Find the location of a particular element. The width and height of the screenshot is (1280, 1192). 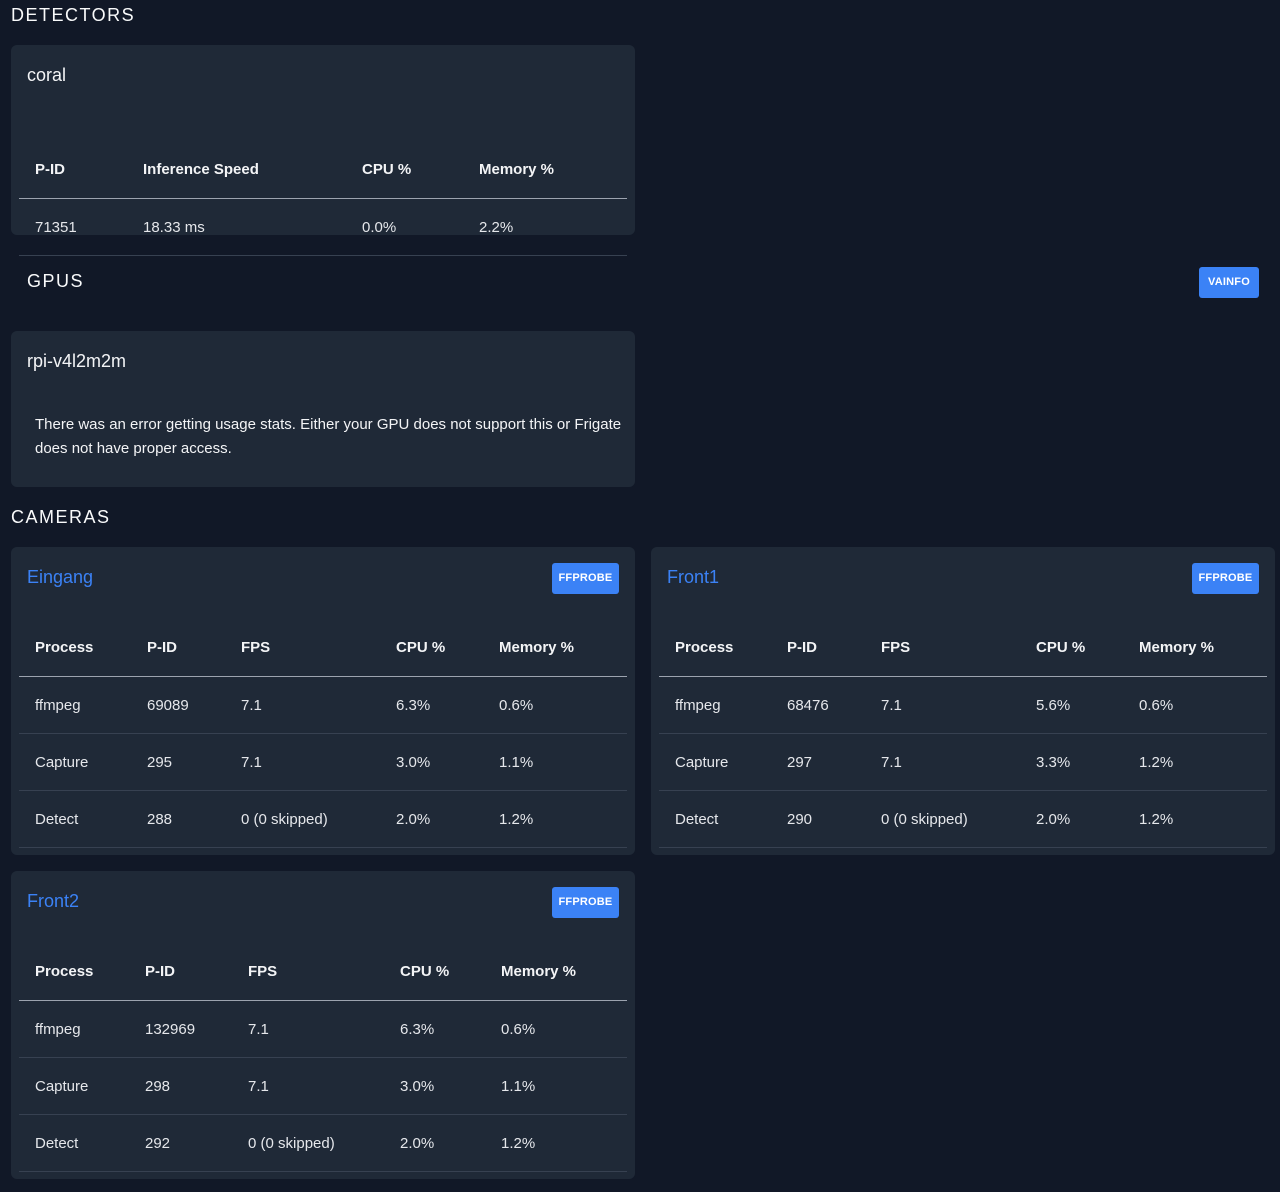

table-cell: 5.6% is located at coordinates (1071, 705).